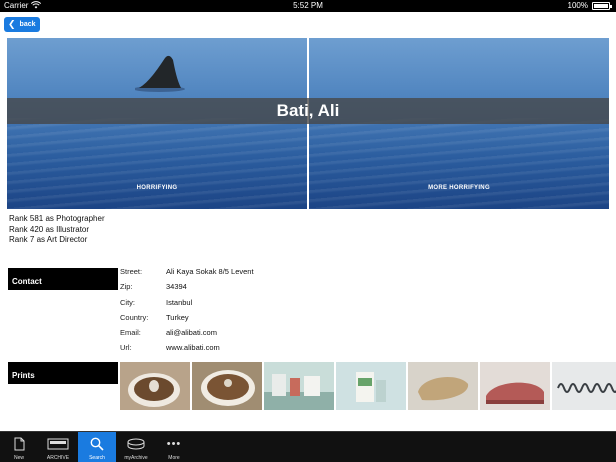 This screenshot has width=616, height=462. I want to click on rank-line: Rank 420 as Illustrator, so click(49, 229).